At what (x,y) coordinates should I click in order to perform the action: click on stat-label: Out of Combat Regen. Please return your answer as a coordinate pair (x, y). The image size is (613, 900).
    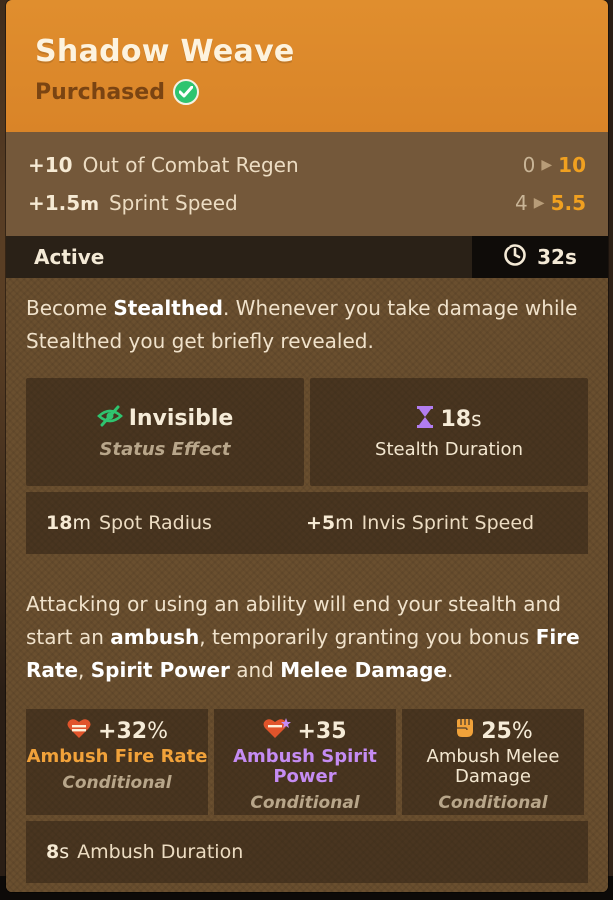
    Looking at the image, I should click on (190, 165).